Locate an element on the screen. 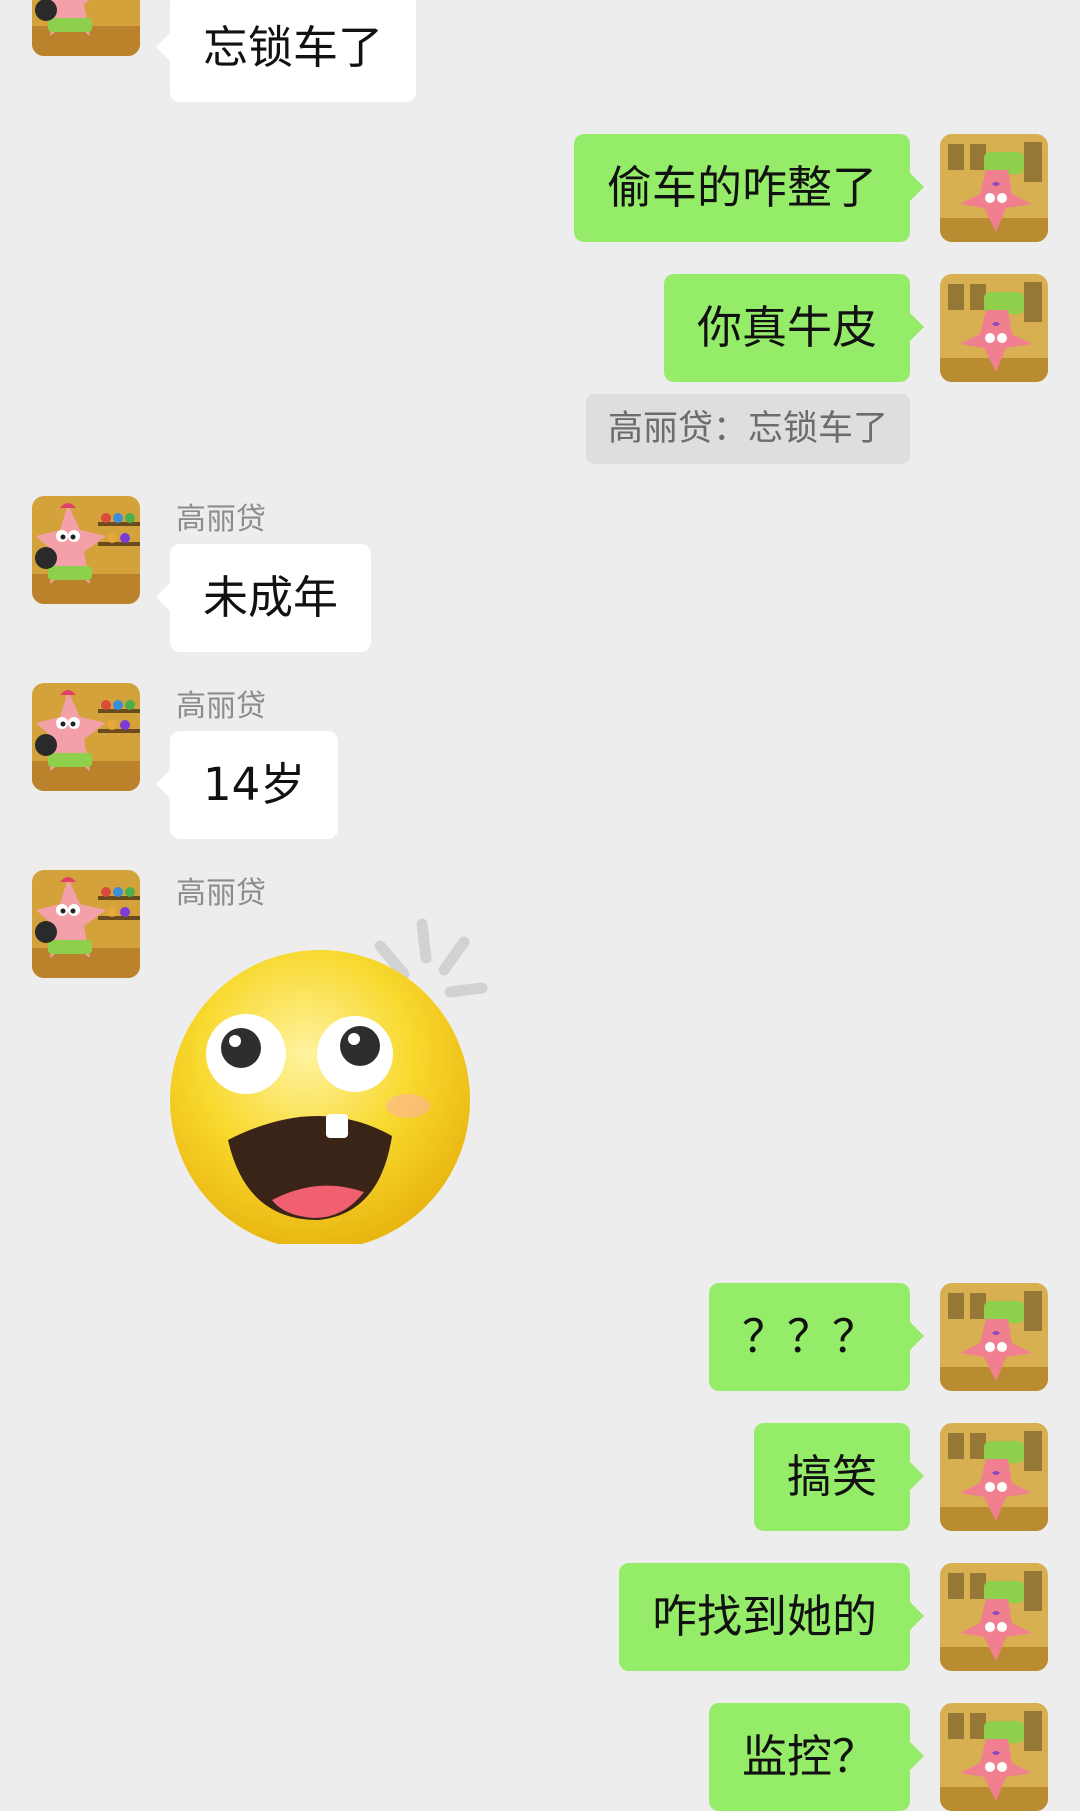  outgoing-message: ？？？ is located at coordinates (816, 1337).